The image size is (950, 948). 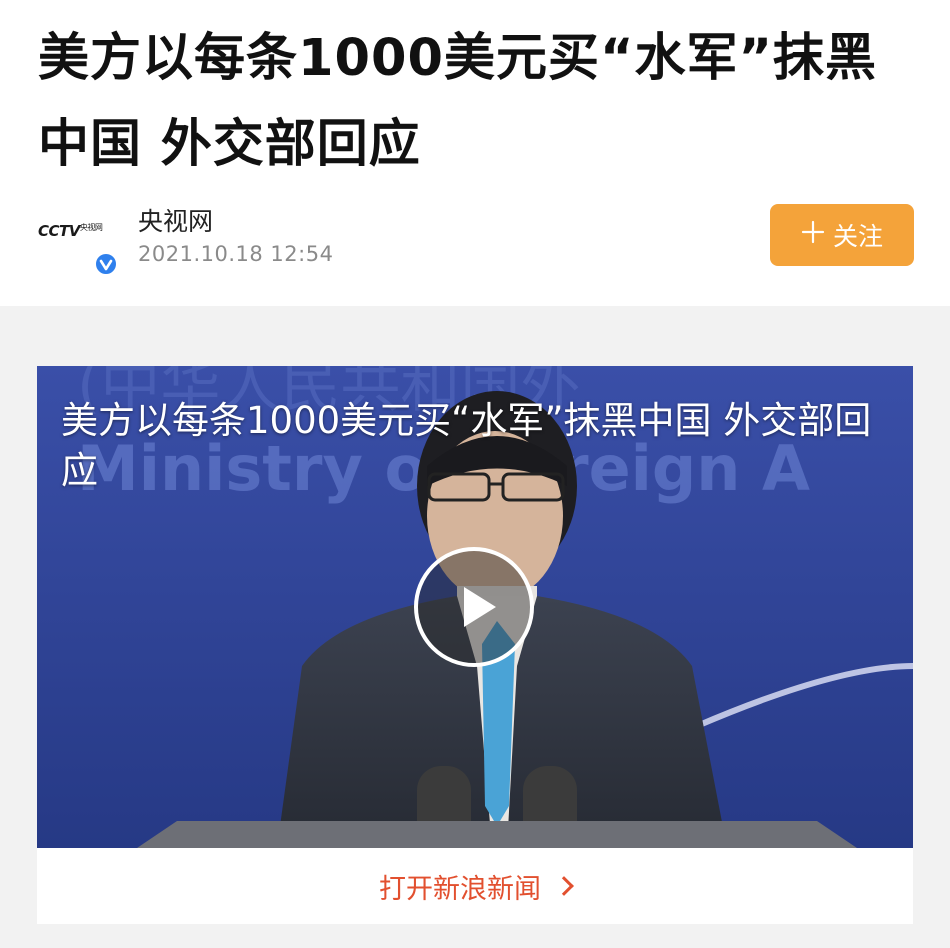 I want to click on verified-check-icon, so click(x=106, y=264).